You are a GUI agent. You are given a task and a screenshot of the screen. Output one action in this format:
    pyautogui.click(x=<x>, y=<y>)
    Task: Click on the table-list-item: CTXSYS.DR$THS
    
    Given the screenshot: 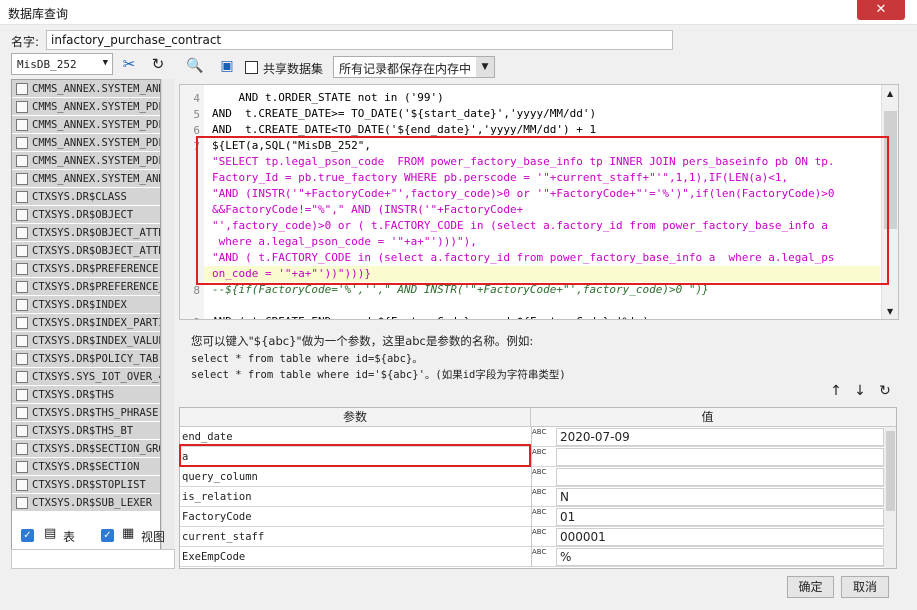 What is the action you would take?
    pyautogui.click(x=86, y=395)
    